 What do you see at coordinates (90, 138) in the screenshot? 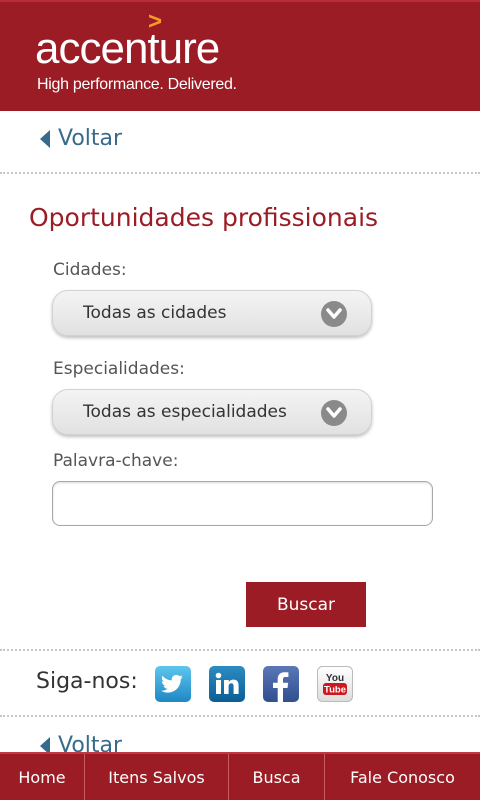
I see `back-label: Voltar` at bounding box center [90, 138].